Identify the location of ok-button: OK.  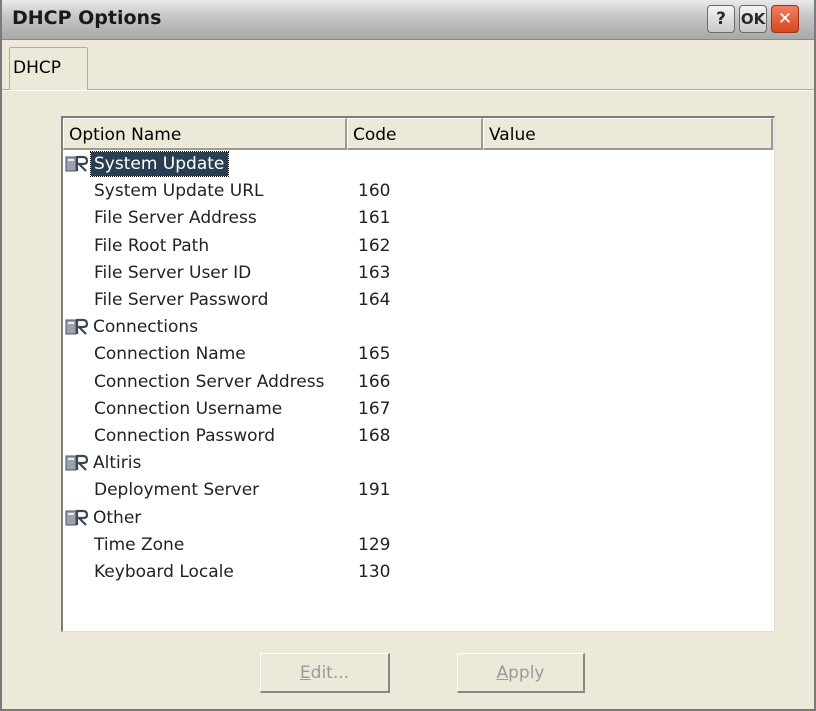
(753, 19).